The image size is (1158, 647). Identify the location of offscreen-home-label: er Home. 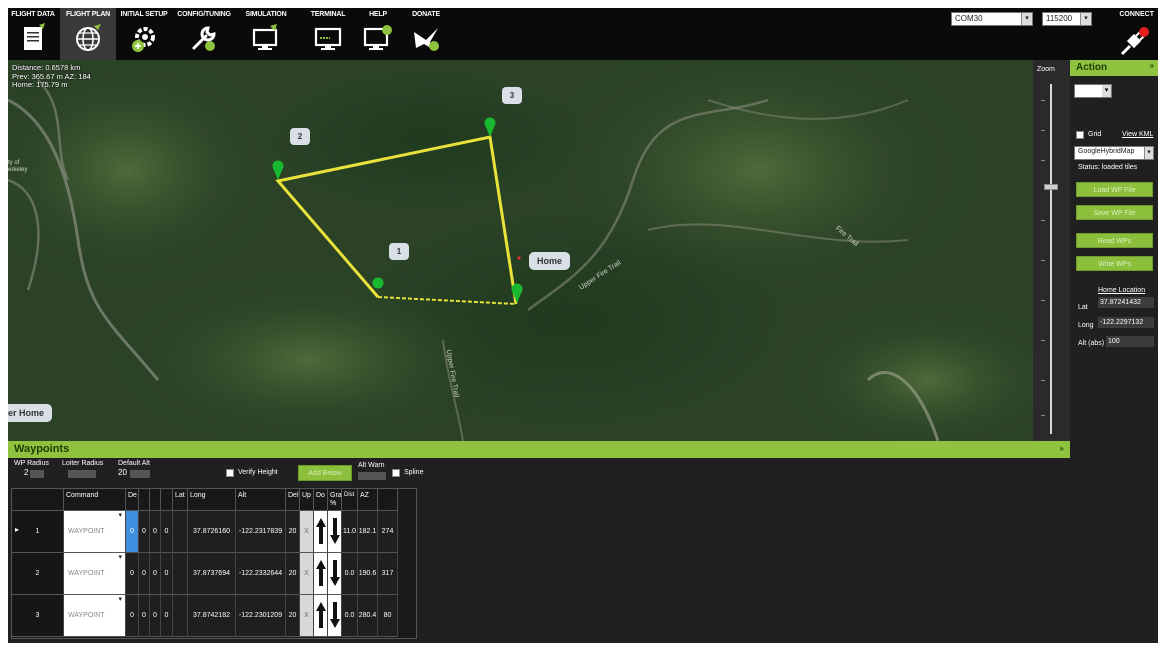
(30, 413).